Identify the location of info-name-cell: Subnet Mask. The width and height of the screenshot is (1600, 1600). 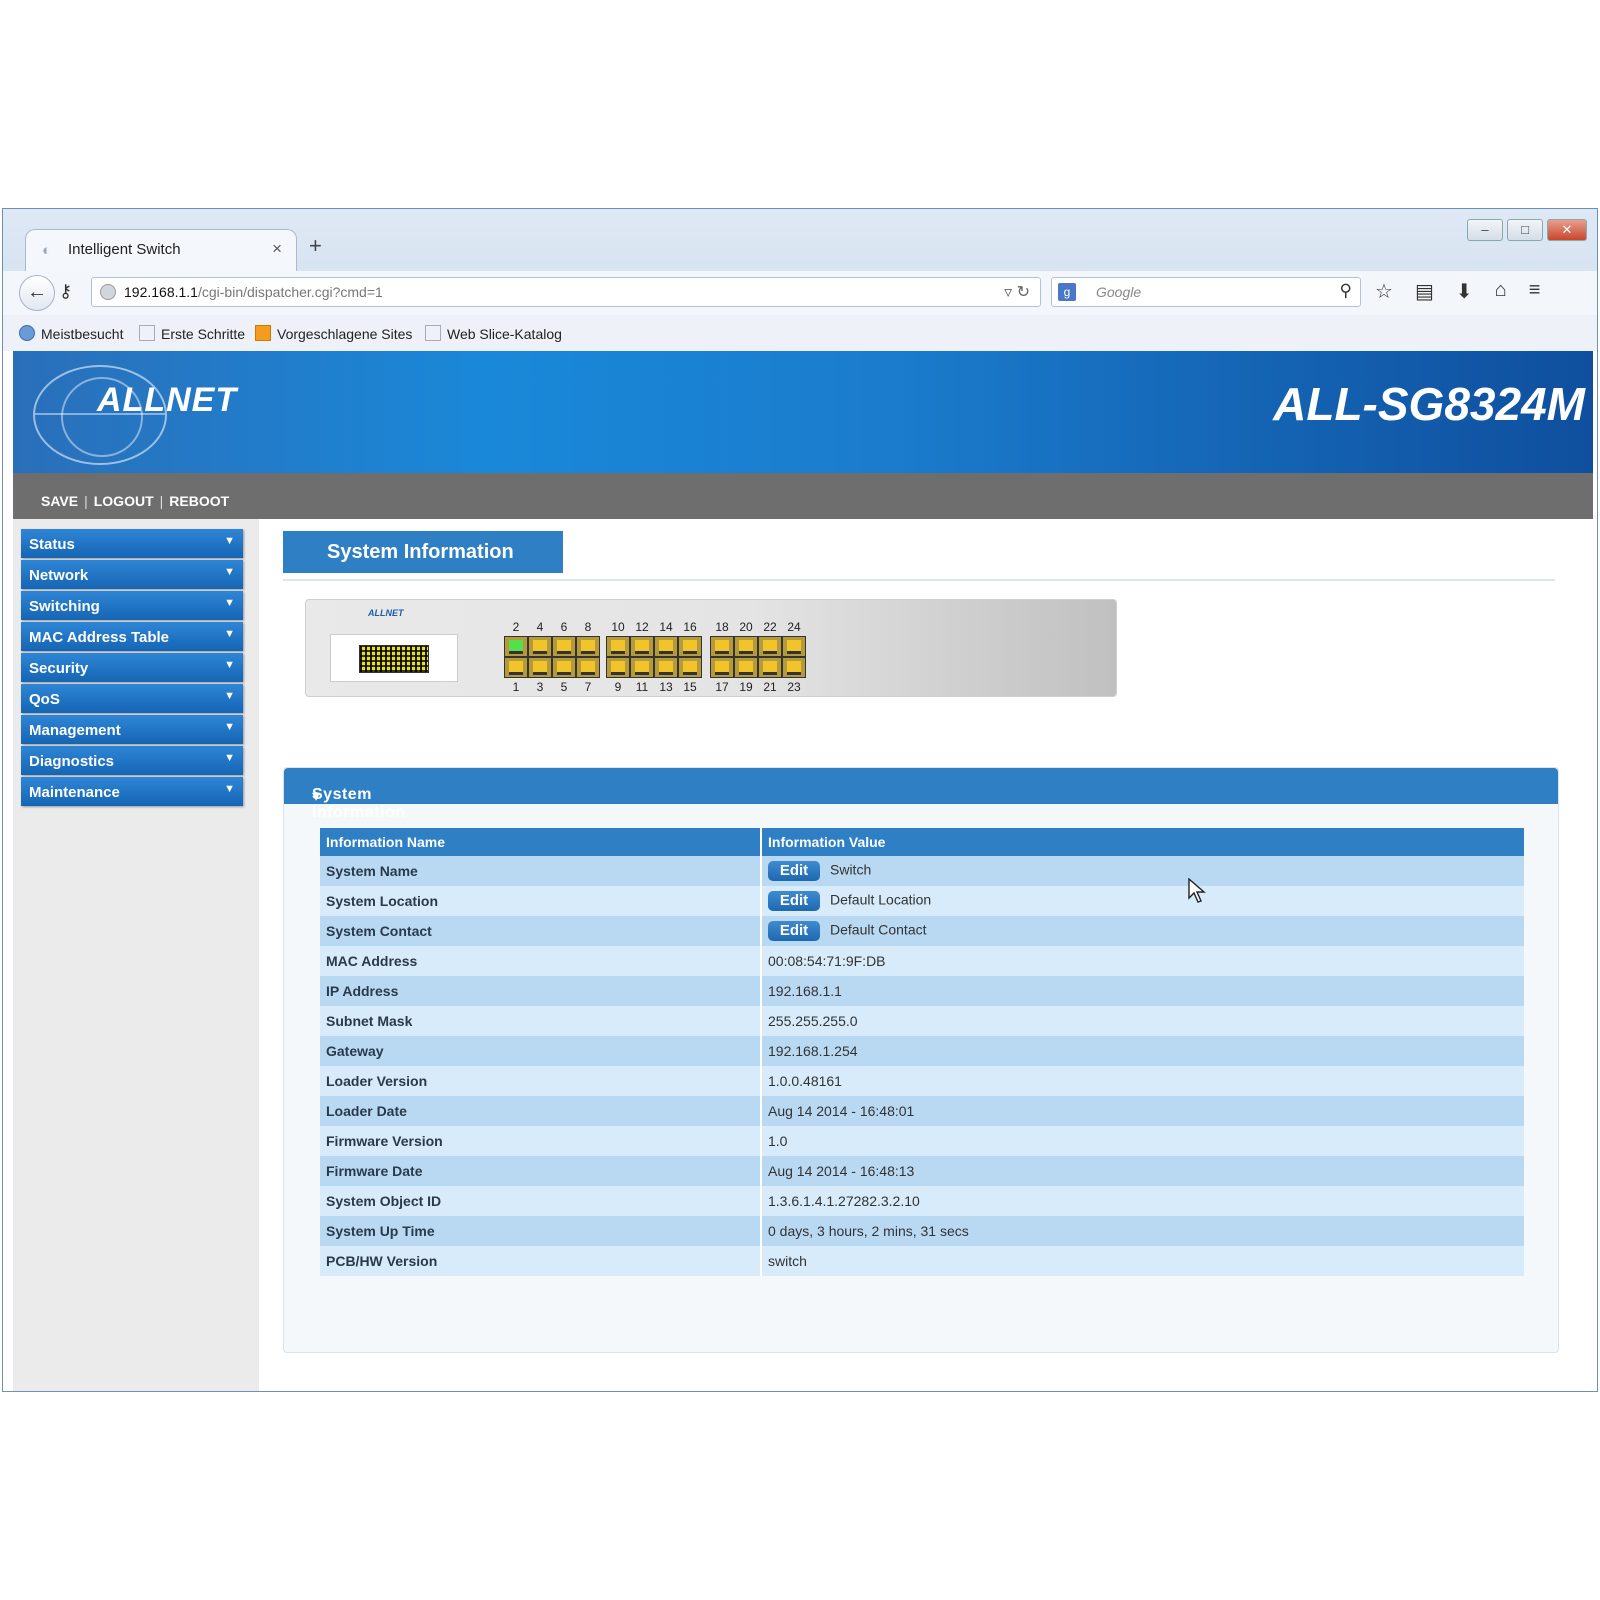
(541, 1021).